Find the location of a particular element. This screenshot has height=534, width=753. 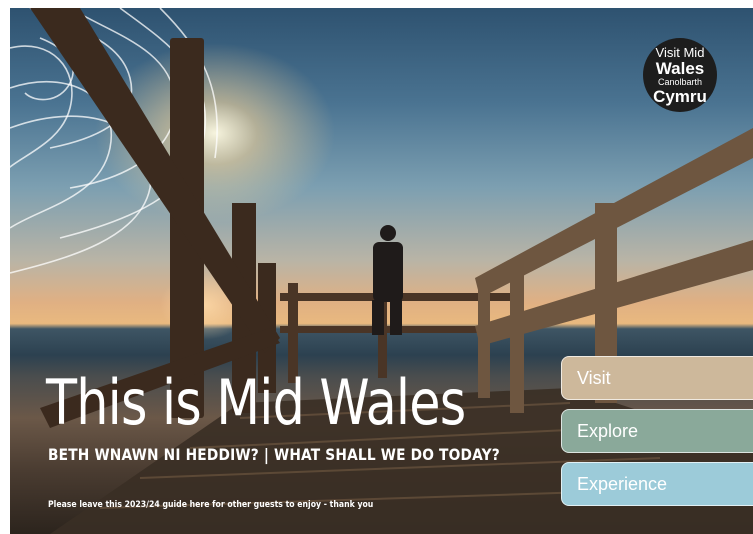

logo-line-cymru: Cymru is located at coordinates (680, 96).